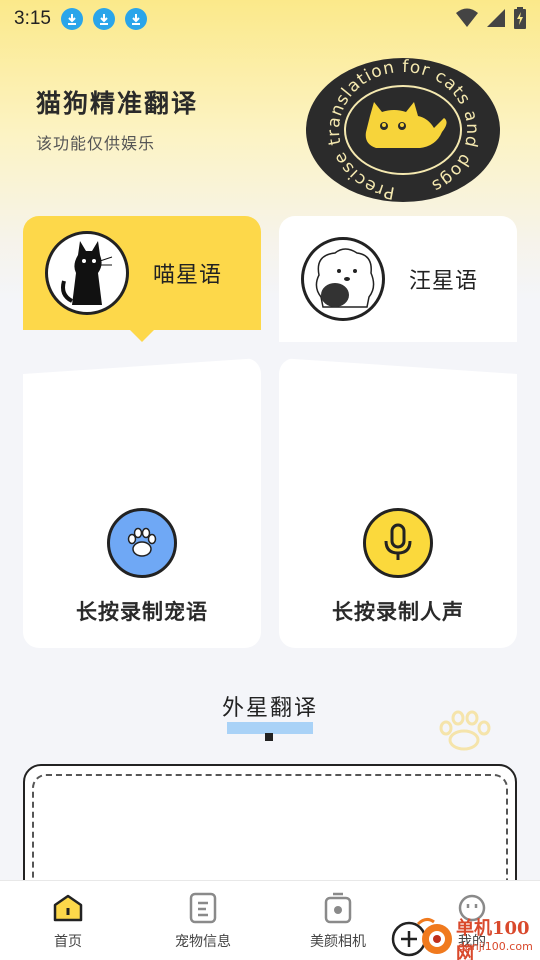 The height and width of the screenshot is (960, 540). I want to click on signal-icon, so click(496, 20).